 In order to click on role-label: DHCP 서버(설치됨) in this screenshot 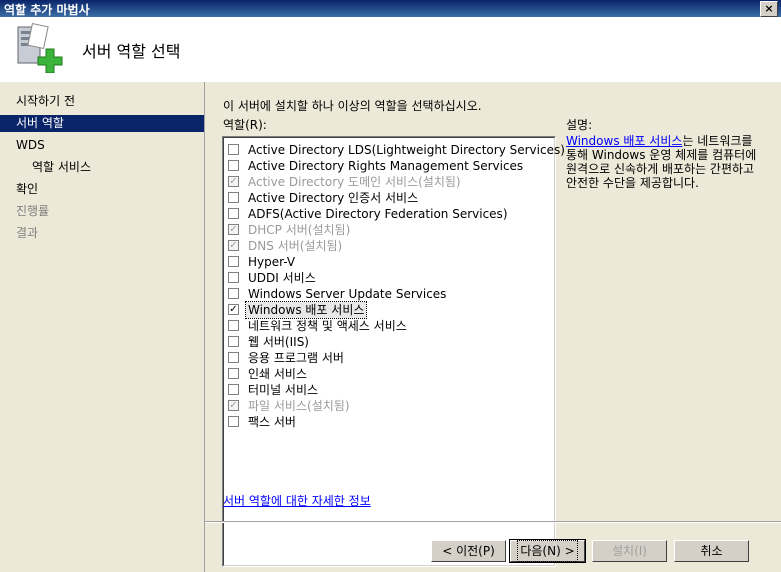, I will do `click(299, 230)`.